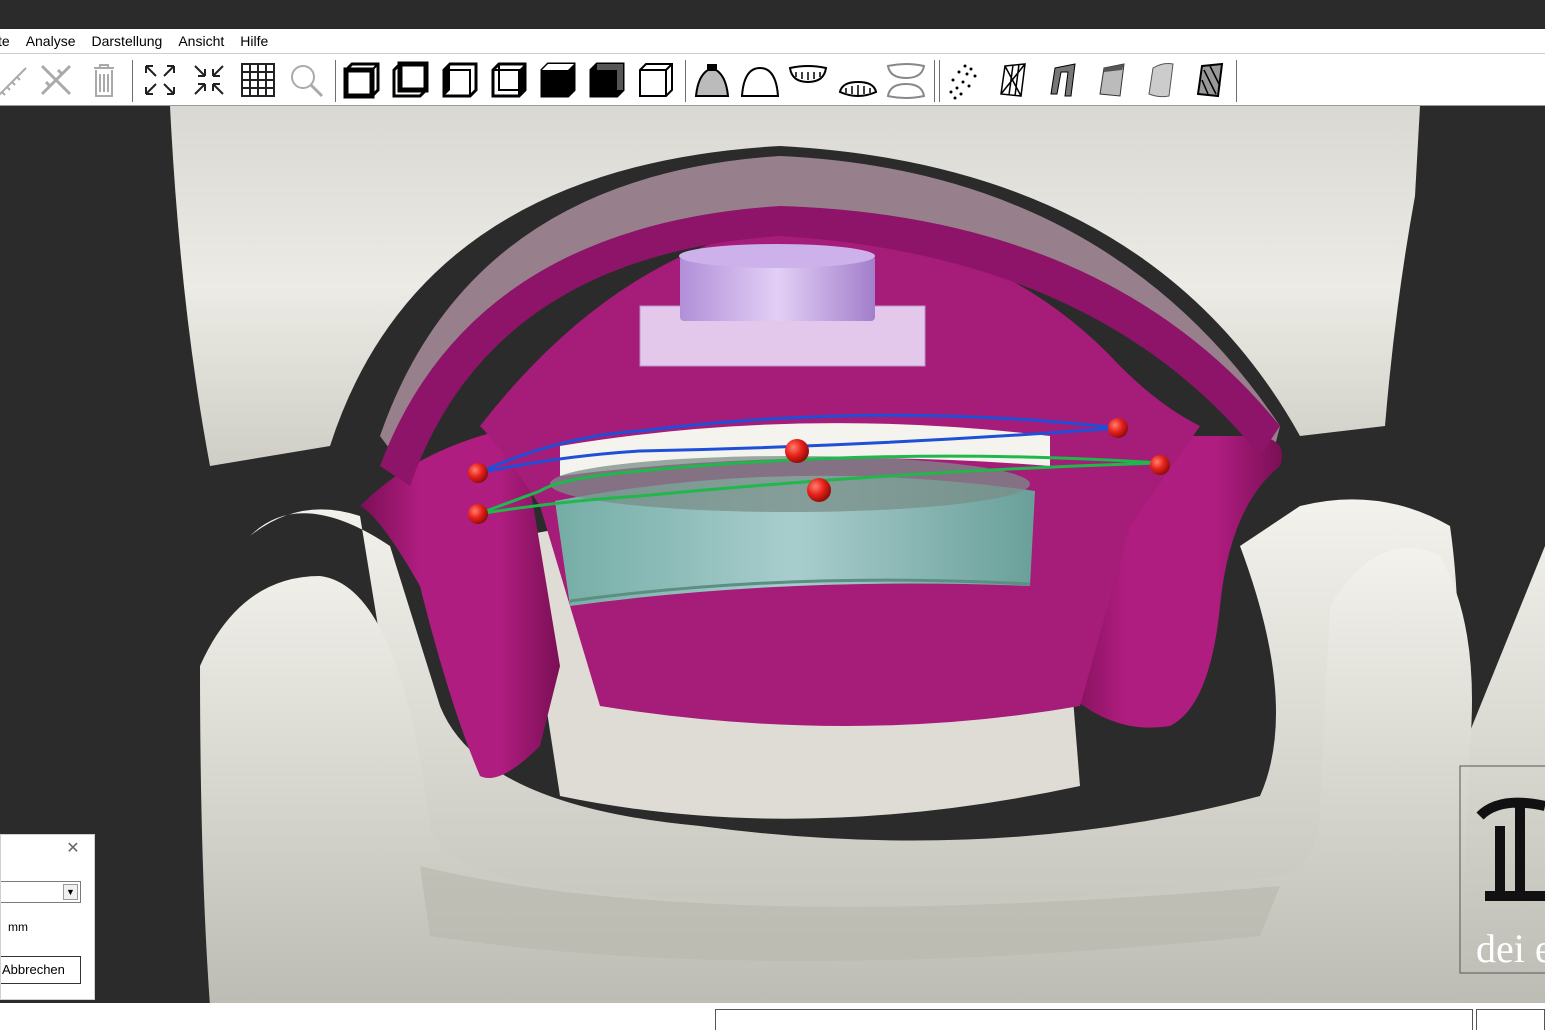 The width and height of the screenshot is (1545, 1030). What do you see at coordinates (1094, 1019) in the screenshot?
I see `status-field-main` at bounding box center [1094, 1019].